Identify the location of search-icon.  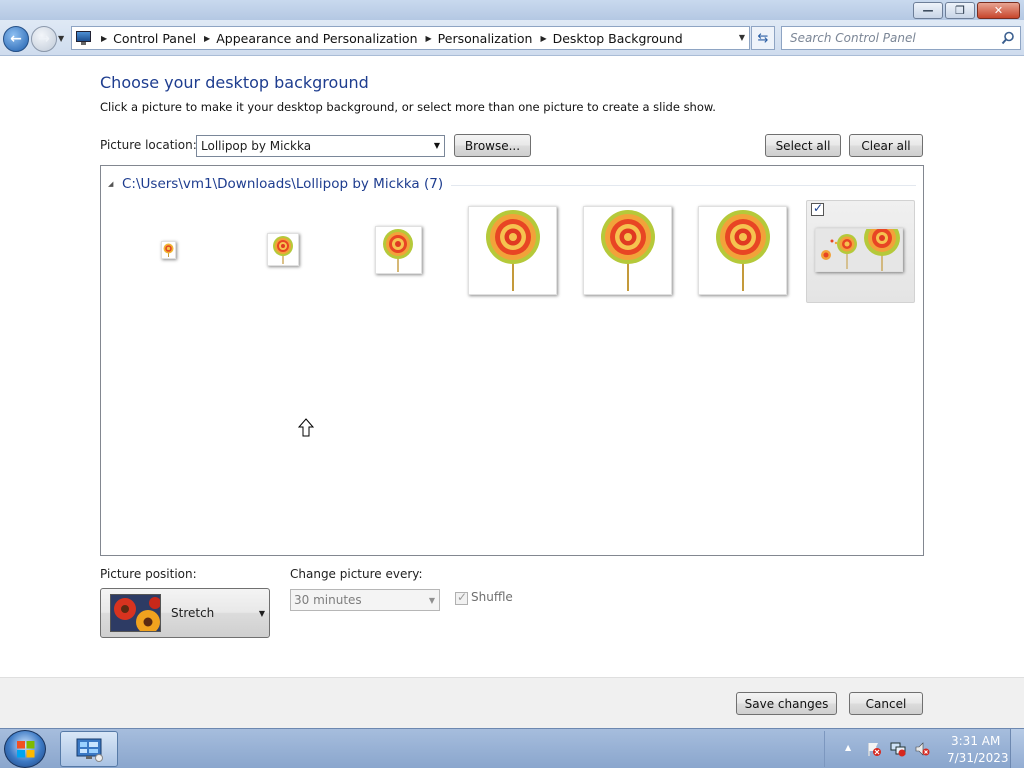
(1008, 38).